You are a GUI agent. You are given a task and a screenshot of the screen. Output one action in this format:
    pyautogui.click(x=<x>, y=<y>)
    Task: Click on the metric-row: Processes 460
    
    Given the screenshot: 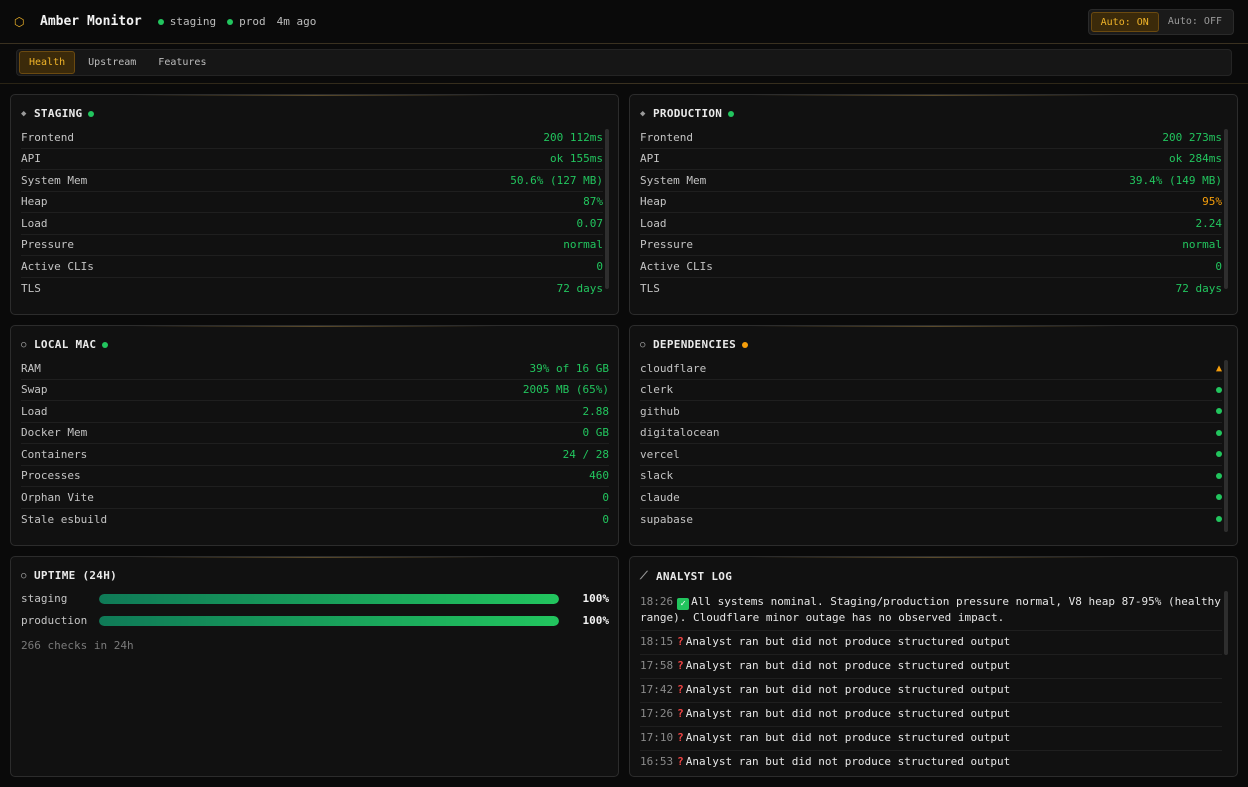 What is the action you would take?
    pyautogui.click(x=315, y=476)
    